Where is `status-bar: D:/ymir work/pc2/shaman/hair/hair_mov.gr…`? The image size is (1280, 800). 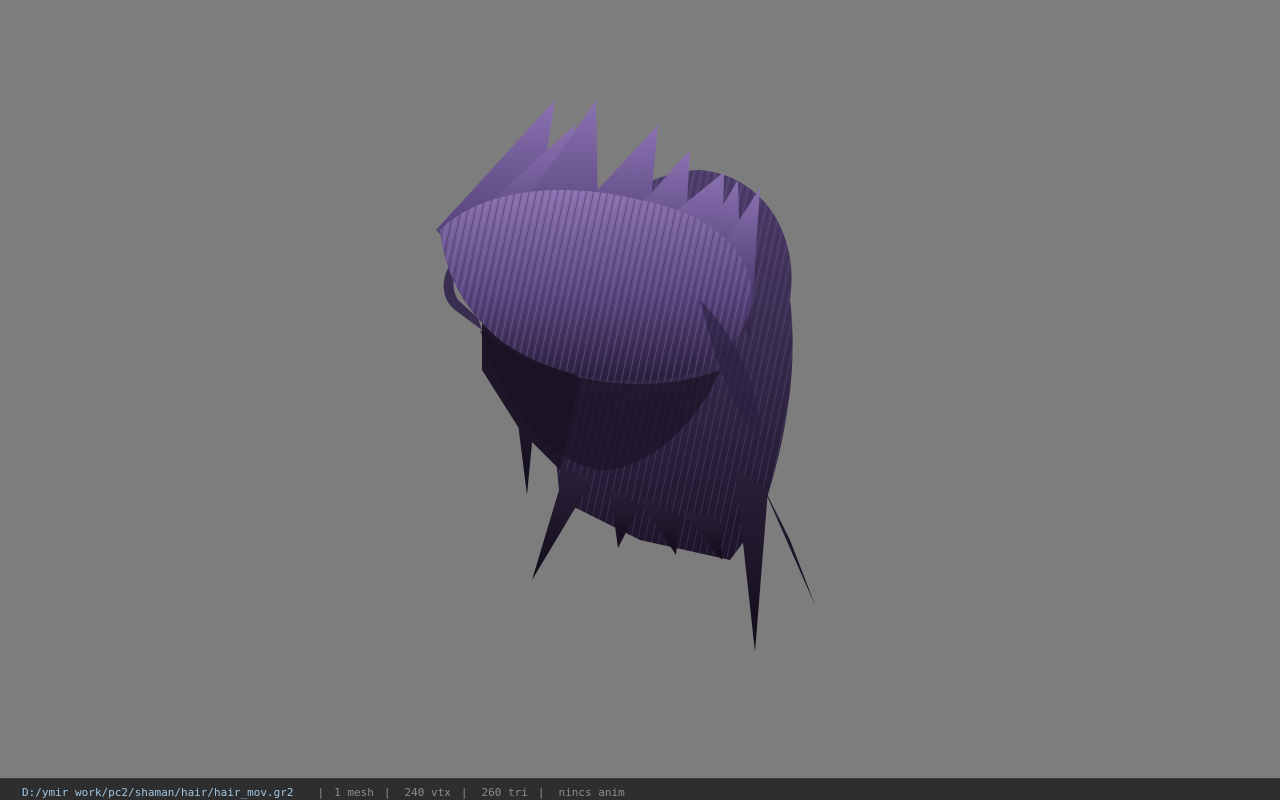
status-bar: D:/ymir work/pc2/shaman/hair/hair_mov.gr… is located at coordinates (640, 789).